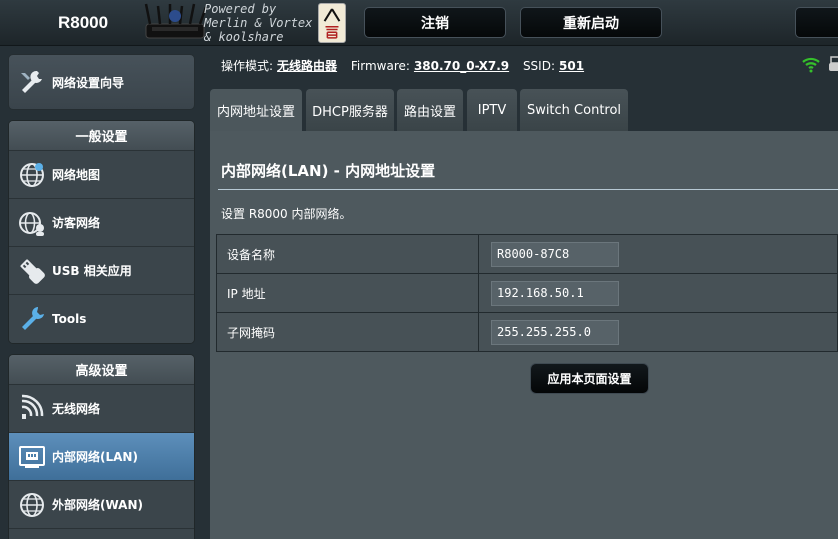 The width and height of the screenshot is (838, 539). I want to click on router-image, so click(176, 21).